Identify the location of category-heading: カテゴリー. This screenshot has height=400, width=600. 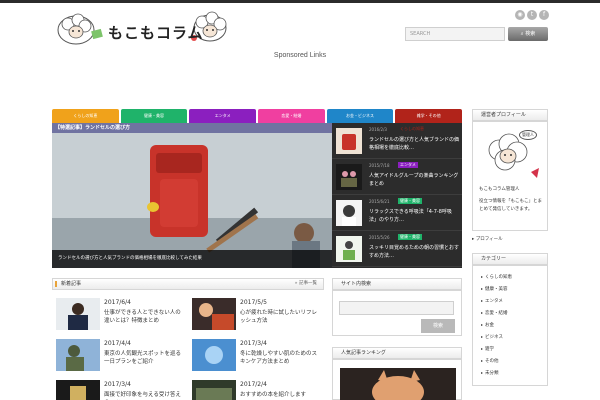
(510, 259).